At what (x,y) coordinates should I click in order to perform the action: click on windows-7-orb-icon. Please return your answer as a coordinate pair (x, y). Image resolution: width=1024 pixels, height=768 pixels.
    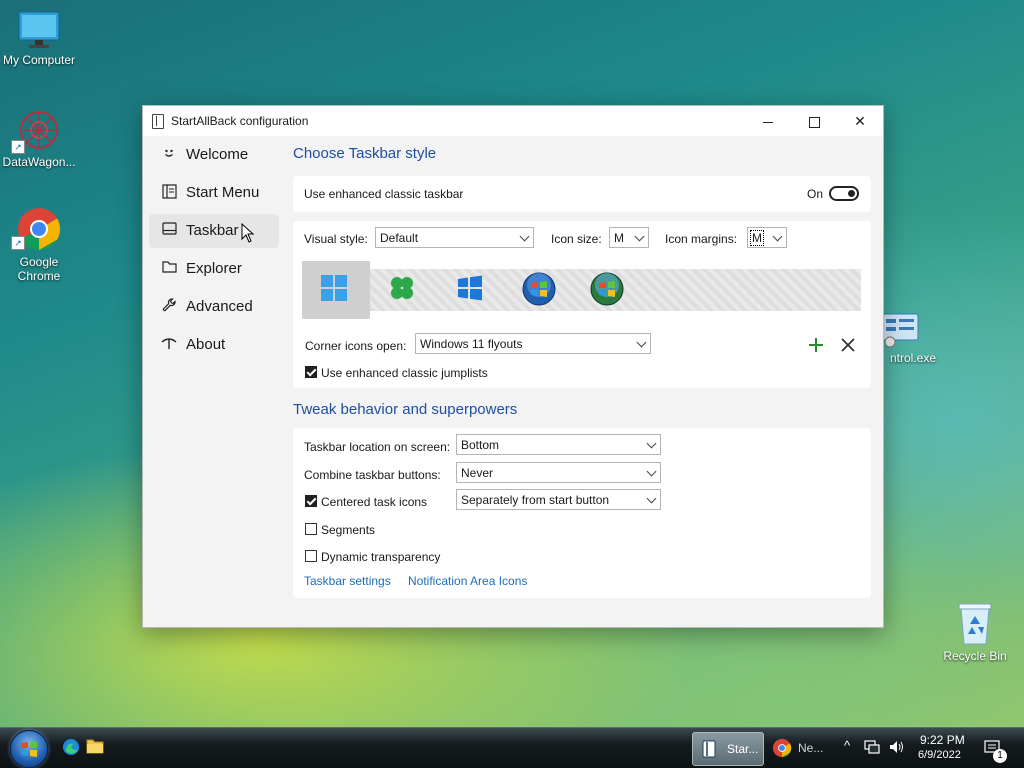
    Looking at the image, I should click on (539, 289).